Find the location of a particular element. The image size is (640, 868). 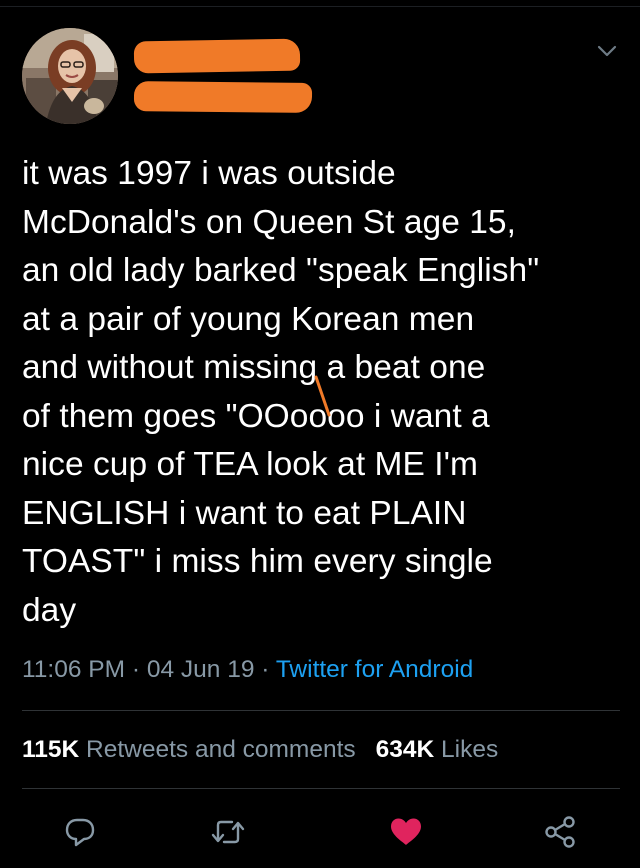

tweet-line: day is located at coordinates (49, 610).